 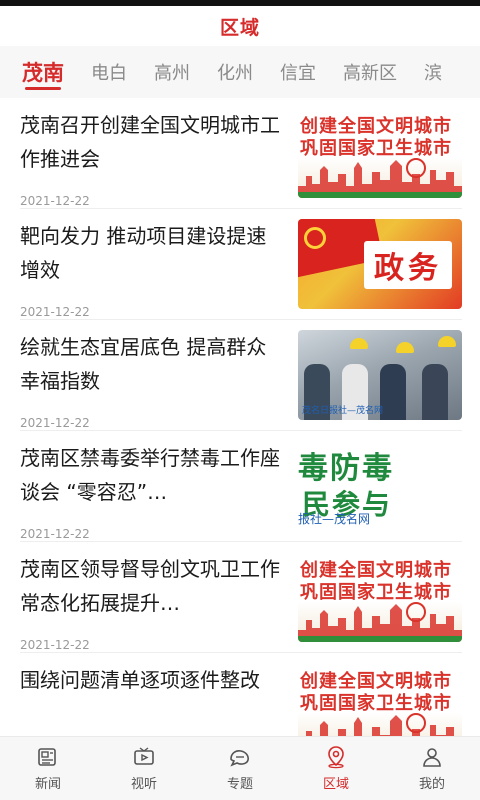 What do you see at coordinates (235, 72) in the screenshot?
I see `tab-huazhou: 化州` at bounding box center [235, 72].